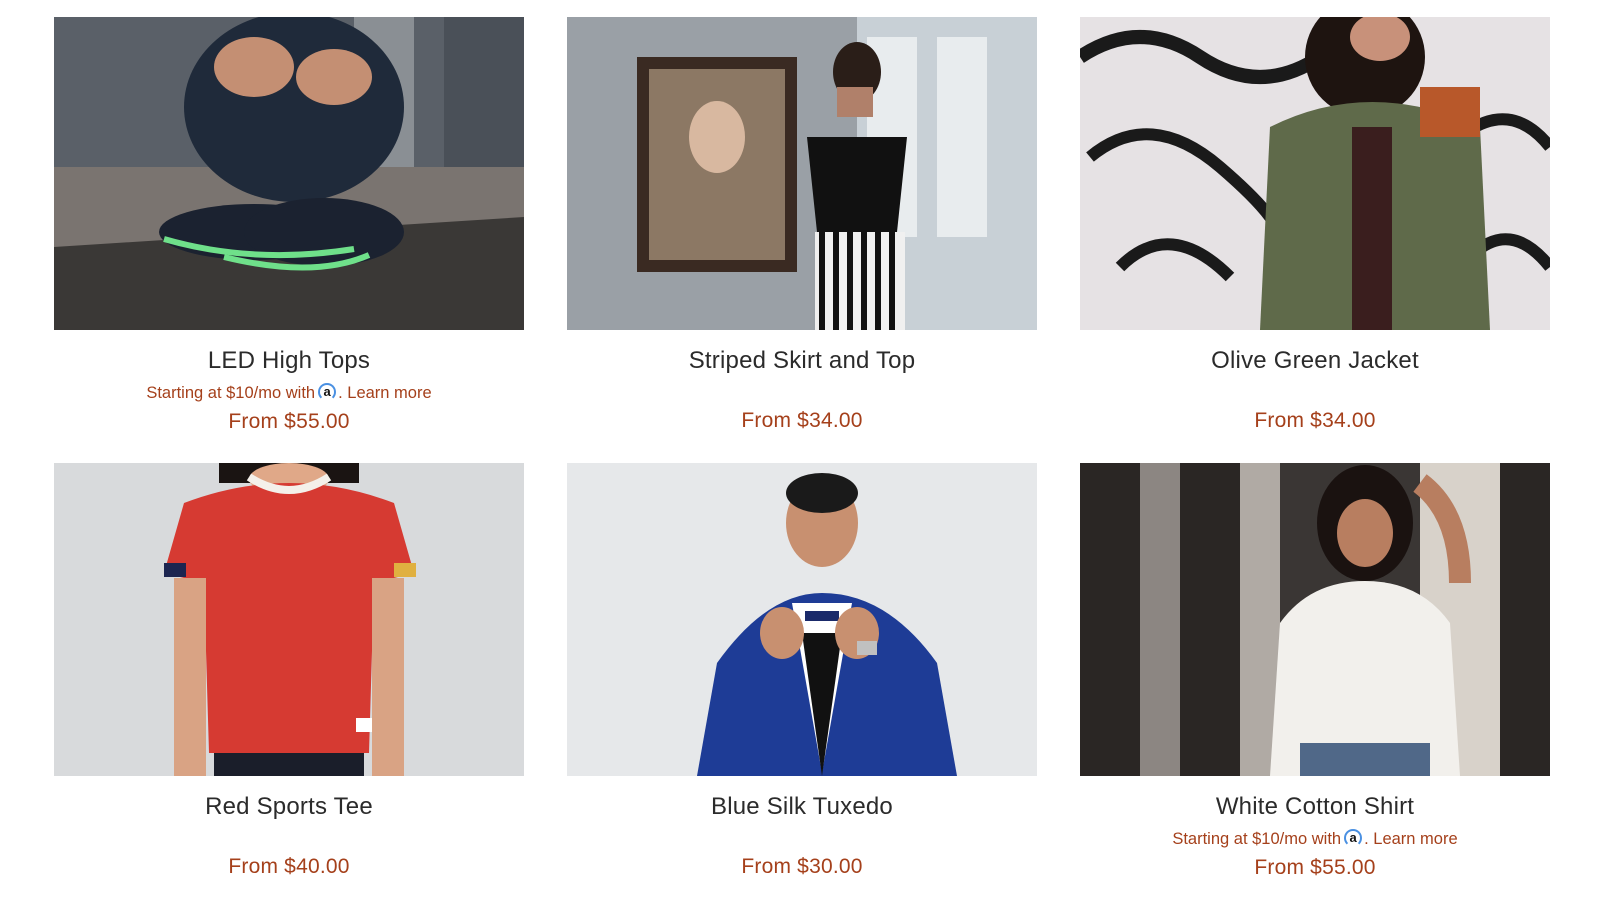 The height and width of the screenshot is (900, 1600). Describe the element at coordinates (802, 807) in the screenshot. I see `product-title: Blue Silk Tuxedo` at that location.